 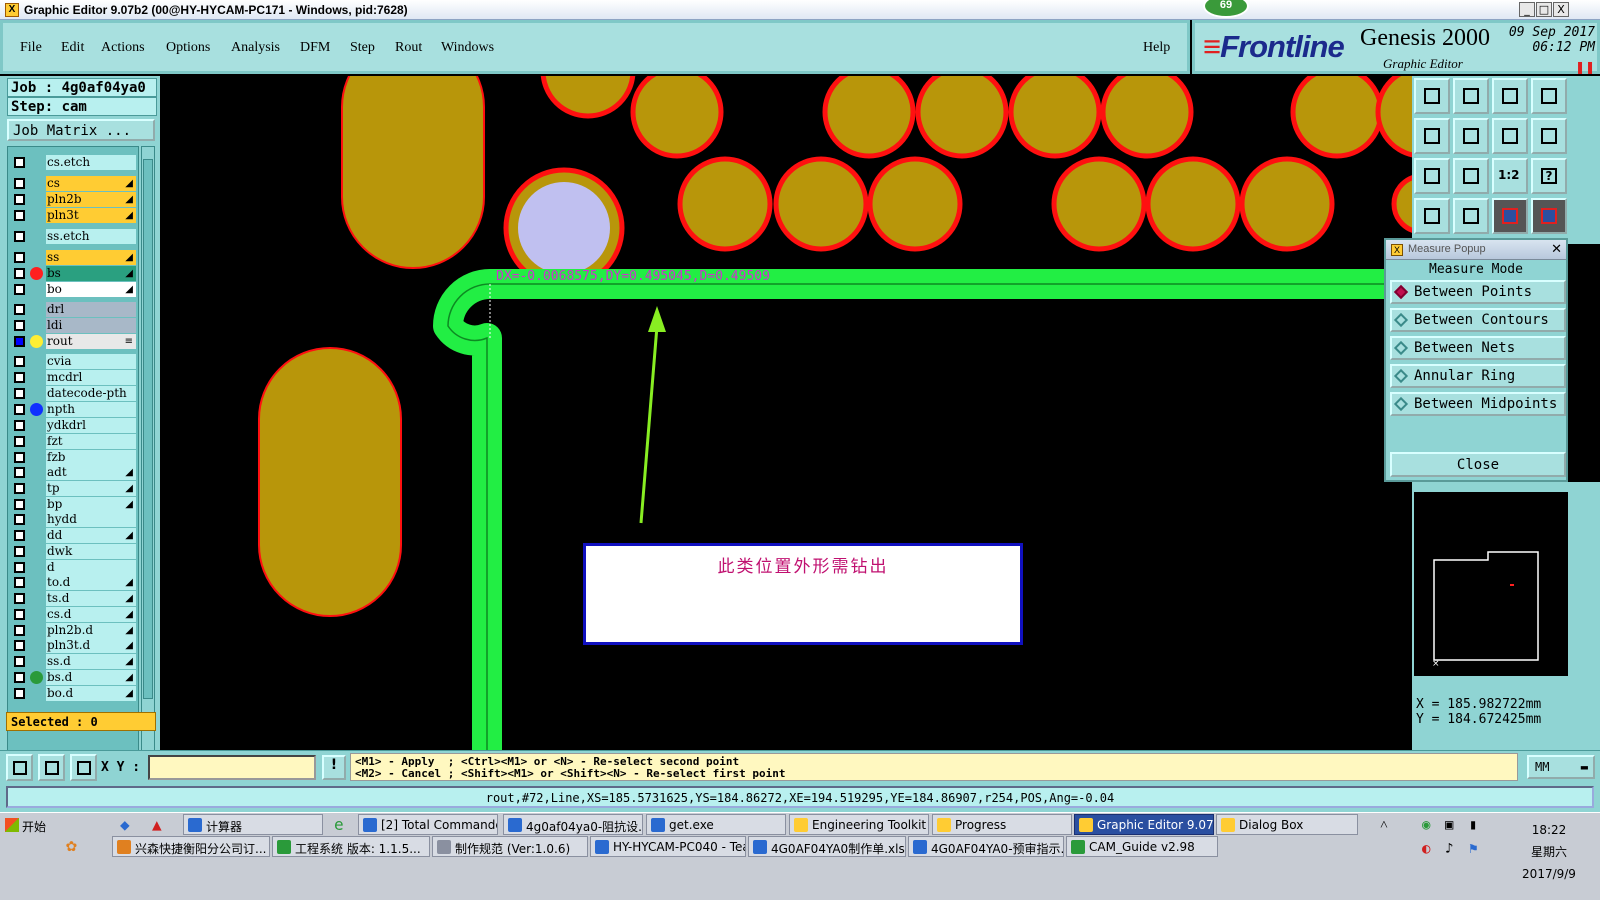 I want to click on popup-close-icon: ✕, so click(x=1556, y=249).